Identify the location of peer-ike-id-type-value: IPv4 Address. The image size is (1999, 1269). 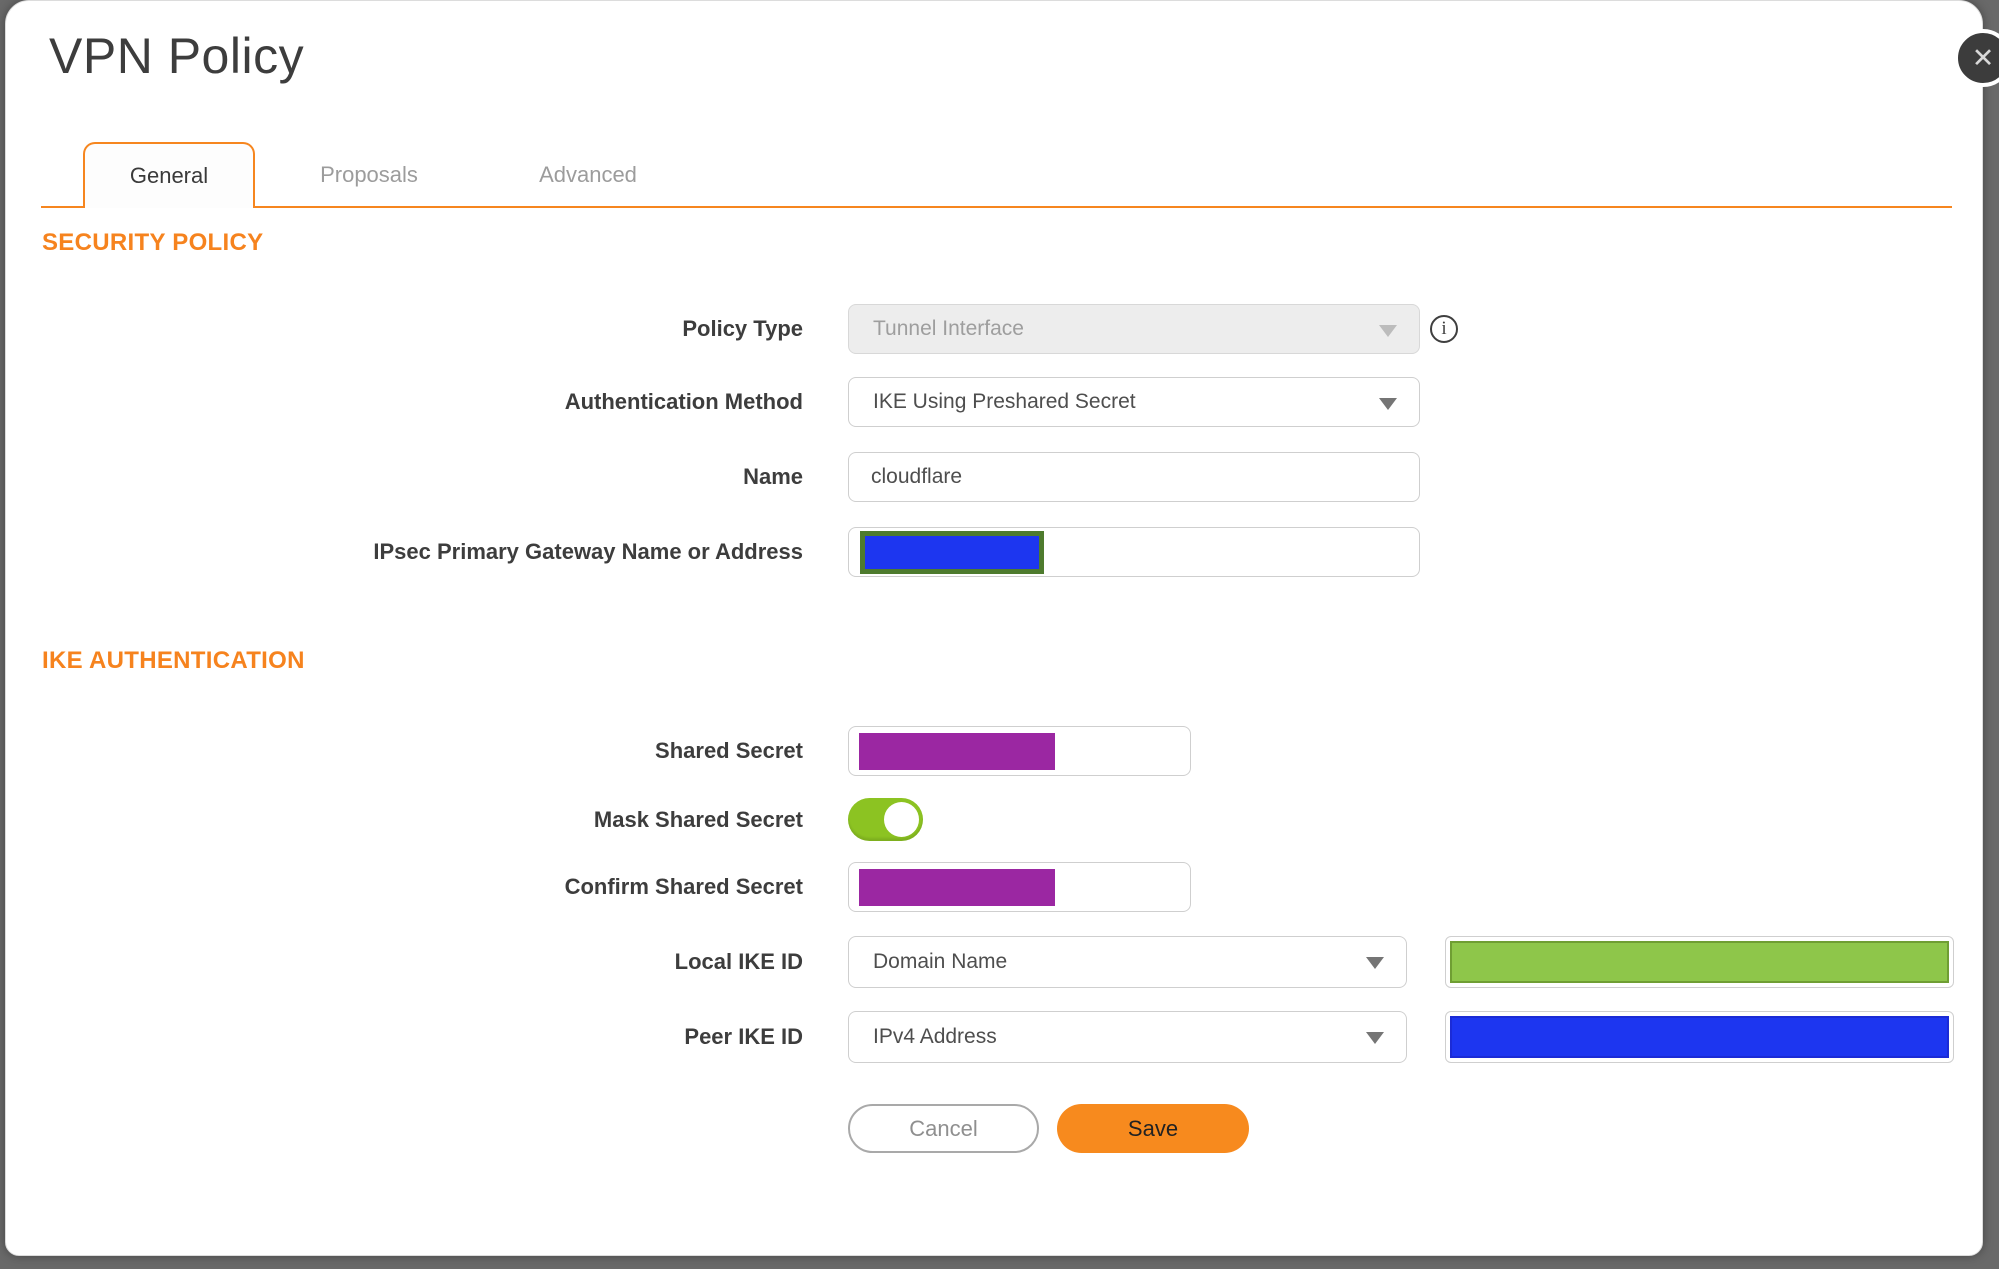
(935, 1036).